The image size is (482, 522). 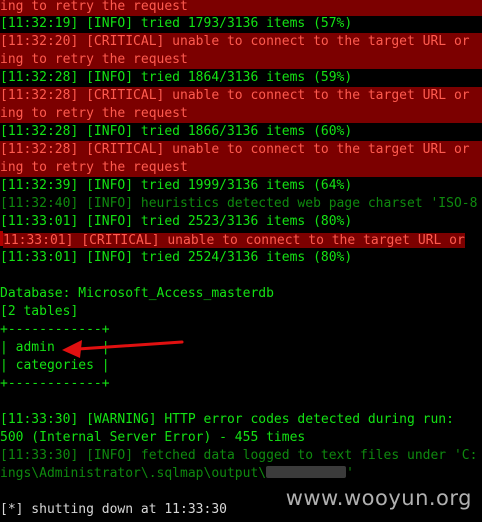 What do you see at coordinates (306, 472) in the screenshot?
I see `redacted-domain` at bounding box center [306, 472].